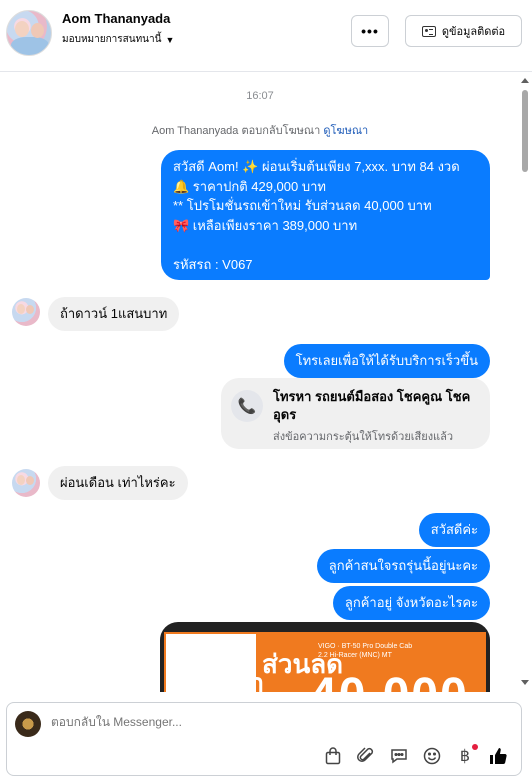  What do you see at coordinates (170, 39) in the screenshot?
I see `caret-down-icon: ▼` at bounding box center [170, 39].